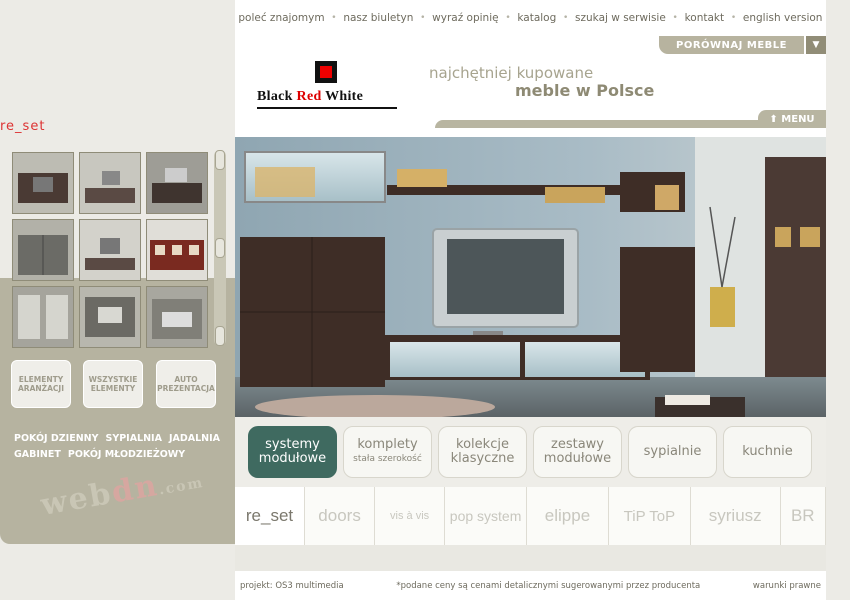 The width and height of the screenshot is (850, 600). Describe the element at coordinates (126, 454) in the screenshot. I see `room-youth: POKÓJ MŁODZIEŻOWY` at that location.